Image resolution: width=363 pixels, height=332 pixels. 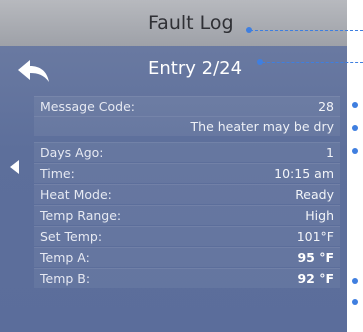 What do you see at coordinates (76, 194) in the screenshot?
I see `heat-mode-label: Heat Mode:` at bounding box center [76, 194].